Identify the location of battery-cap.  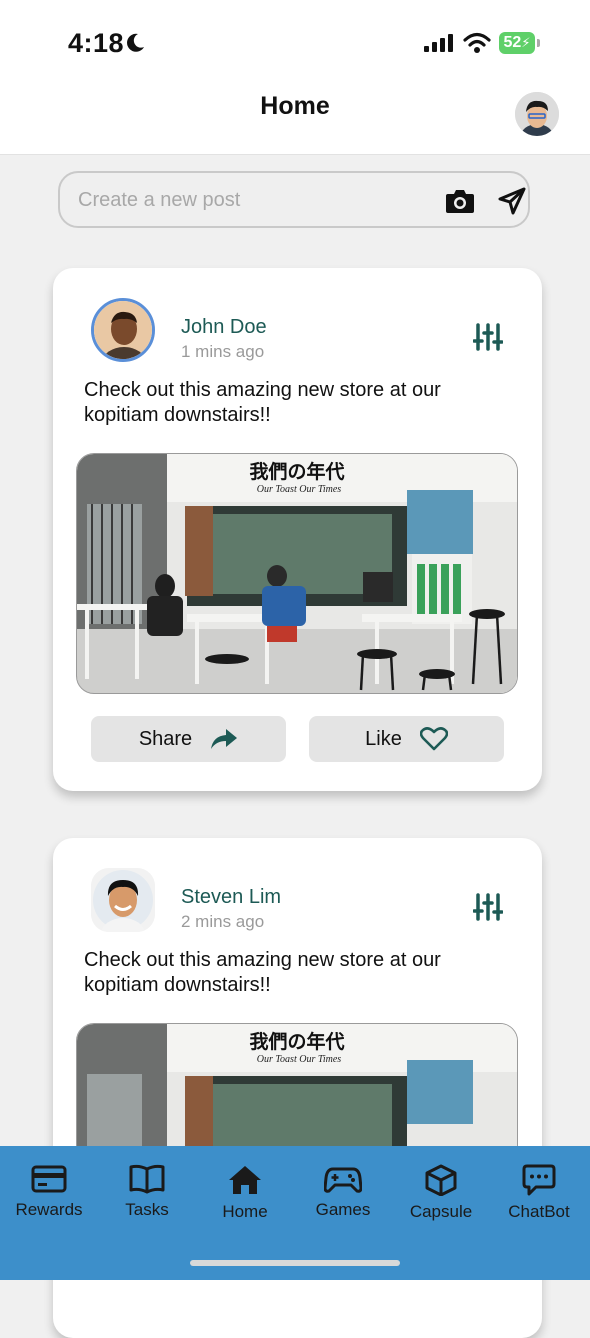
(538, 43).